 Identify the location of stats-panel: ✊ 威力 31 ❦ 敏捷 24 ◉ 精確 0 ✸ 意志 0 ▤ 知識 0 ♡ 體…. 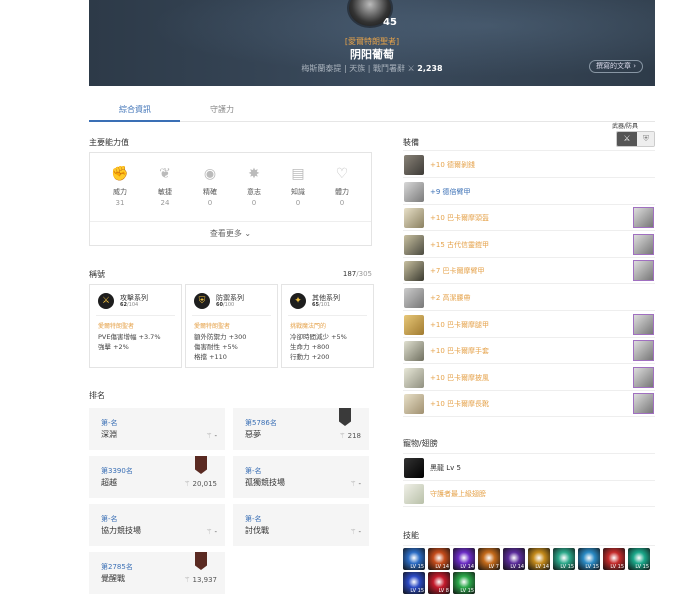
(230, 199).